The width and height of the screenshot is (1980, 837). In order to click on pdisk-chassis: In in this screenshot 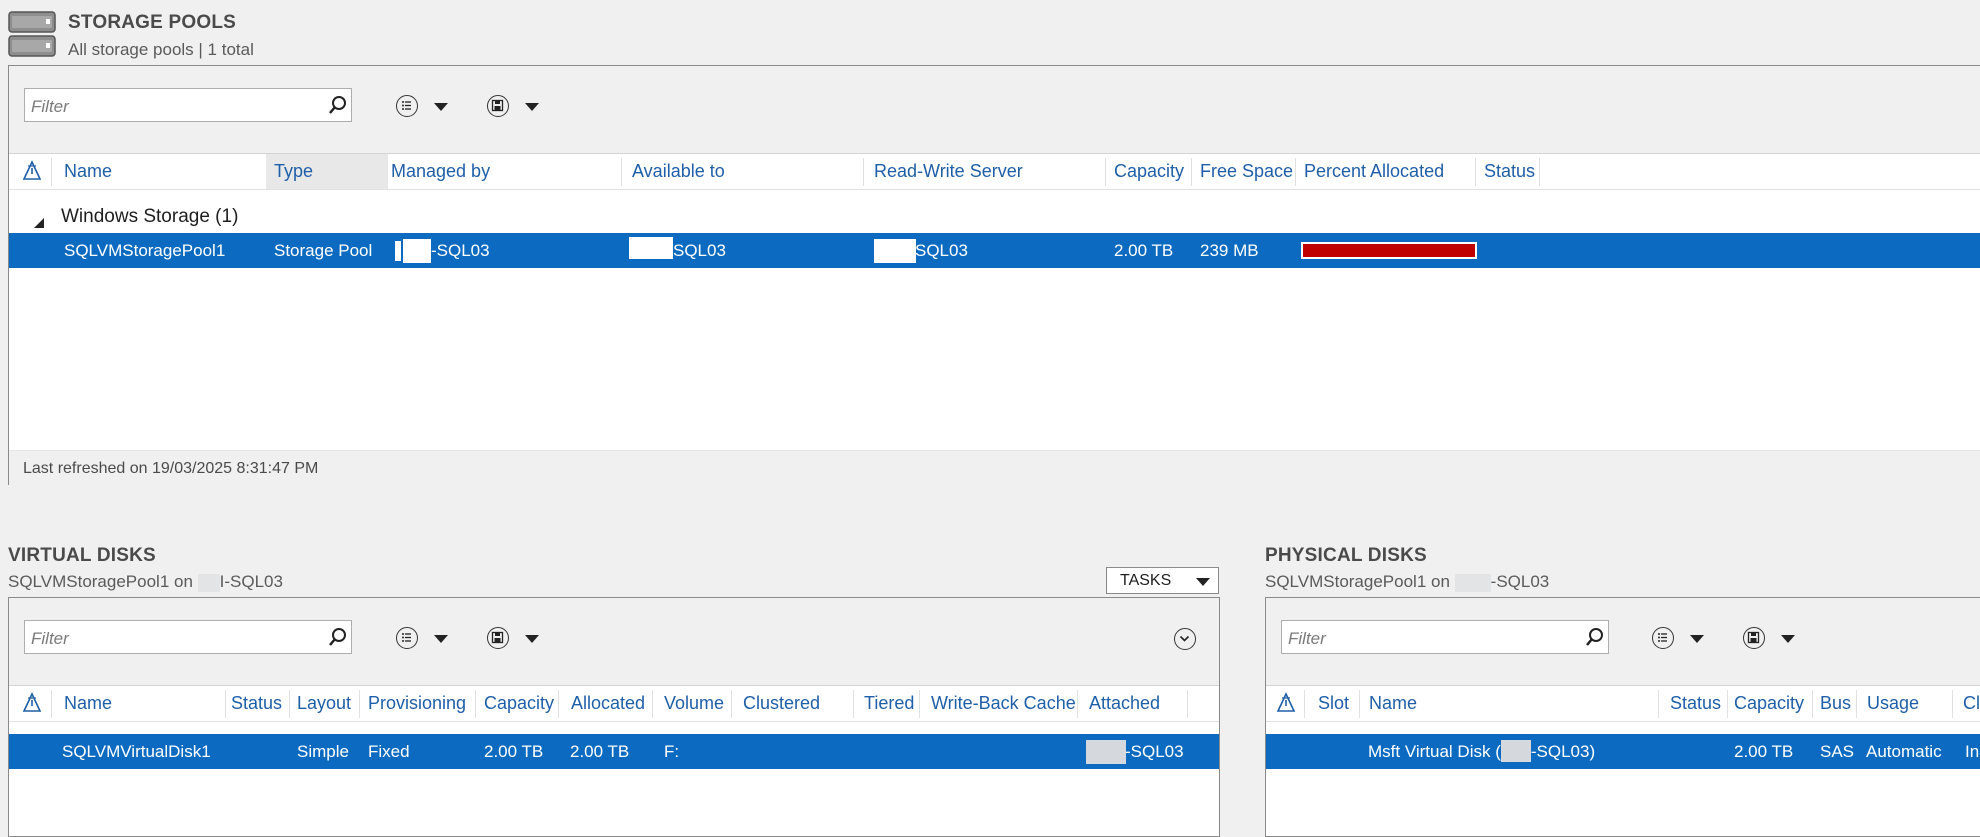, I will do `click(1972, 751)`.